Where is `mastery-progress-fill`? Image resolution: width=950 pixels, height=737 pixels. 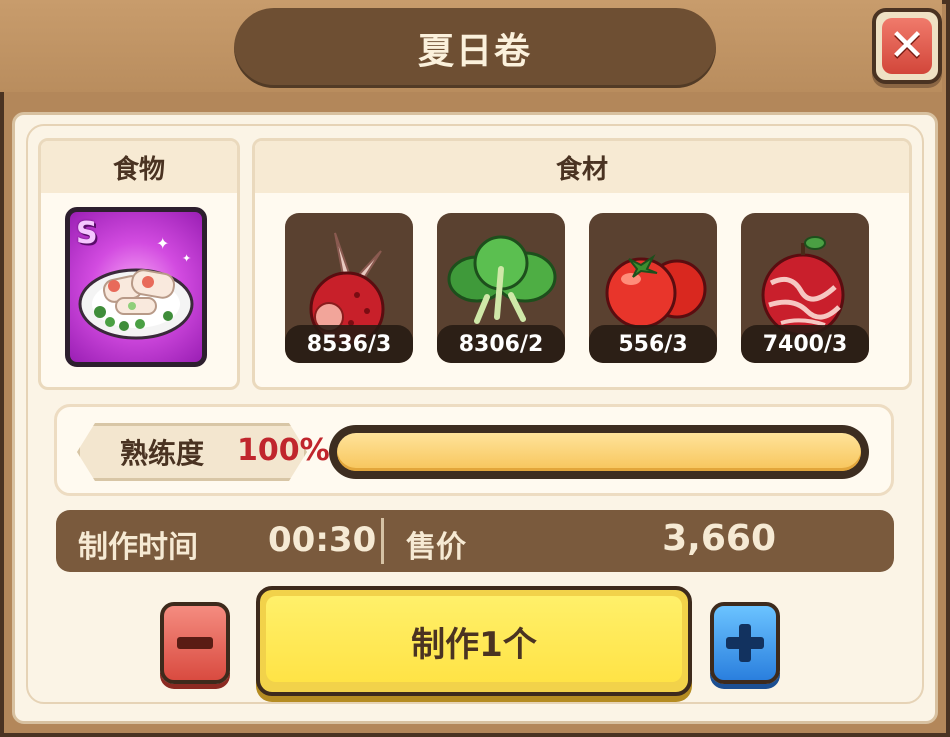
mastery-progress-fill is located at coordinates (599, 452).